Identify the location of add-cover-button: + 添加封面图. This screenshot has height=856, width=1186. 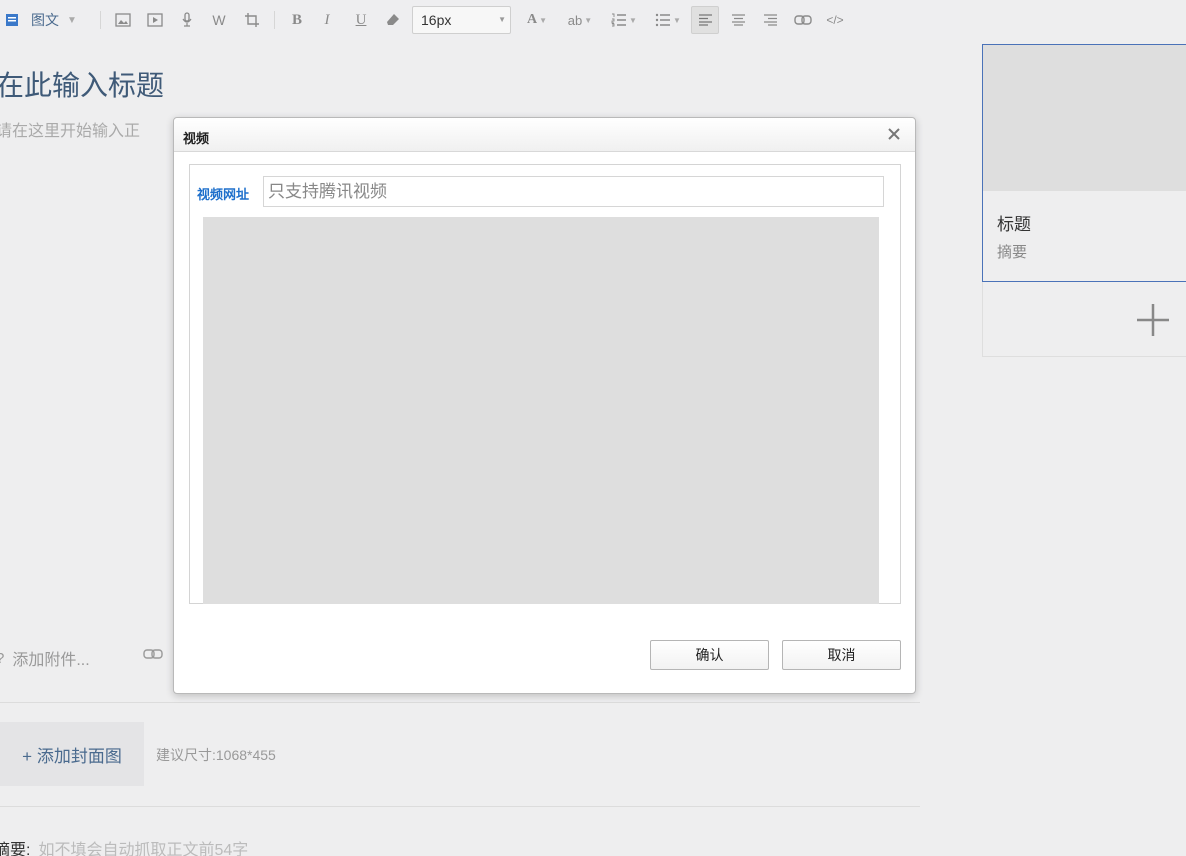
(72, 754).